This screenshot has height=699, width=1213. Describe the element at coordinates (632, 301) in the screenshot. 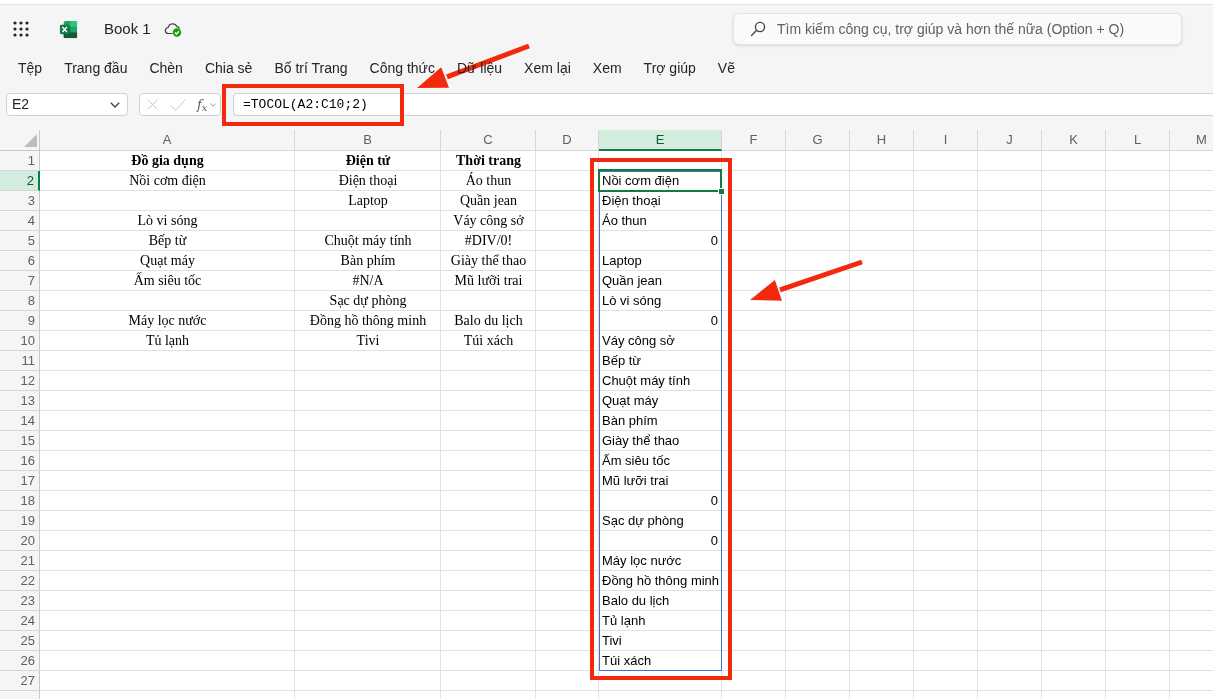

I see `cell-text: Lò vi sóng` at that location.